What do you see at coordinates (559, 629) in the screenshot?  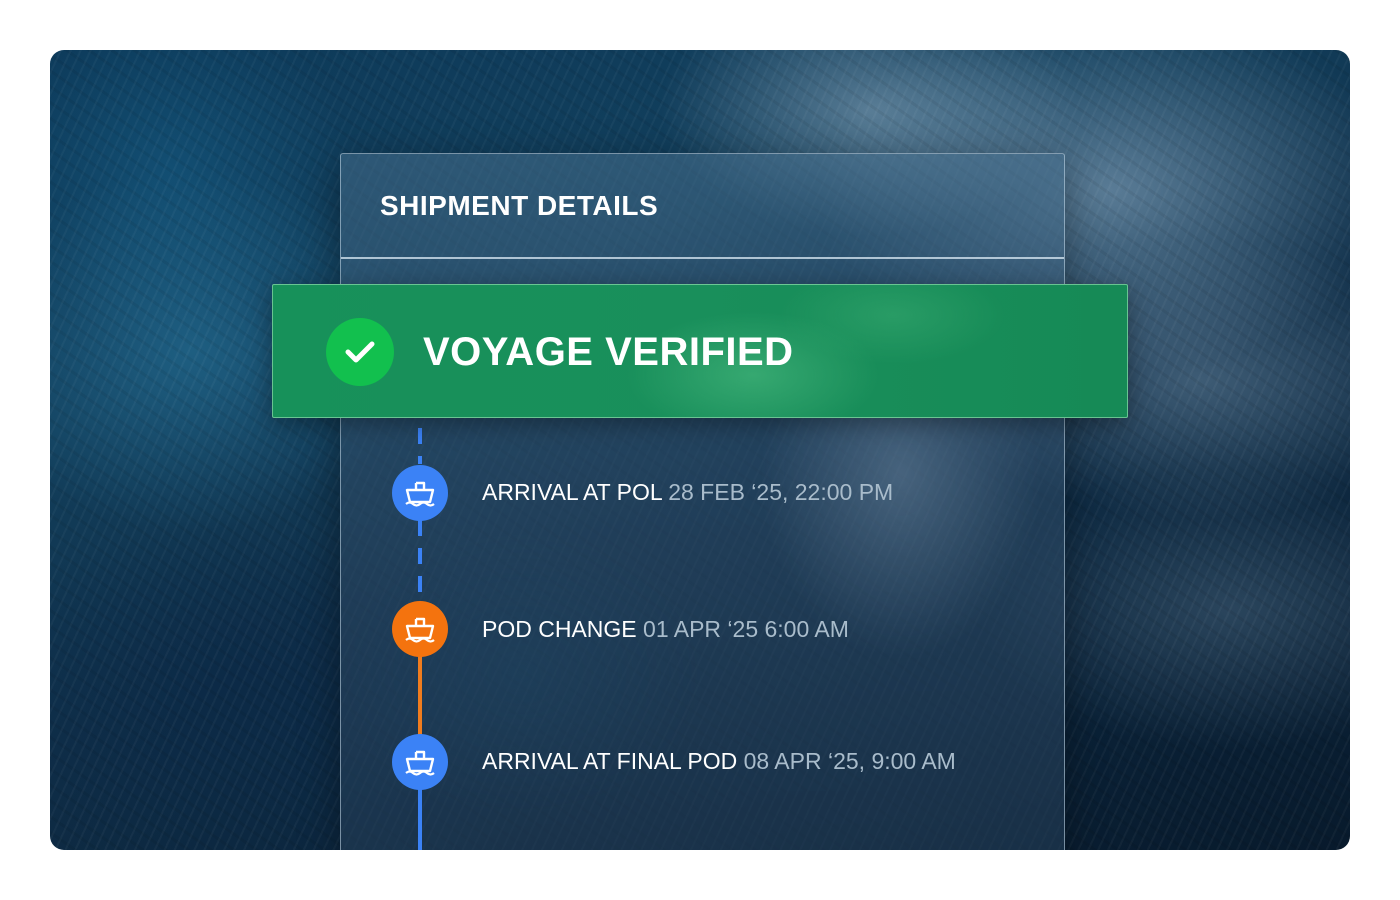 I see `event-label: POD CHANGE` at bounding box center [559, 629].